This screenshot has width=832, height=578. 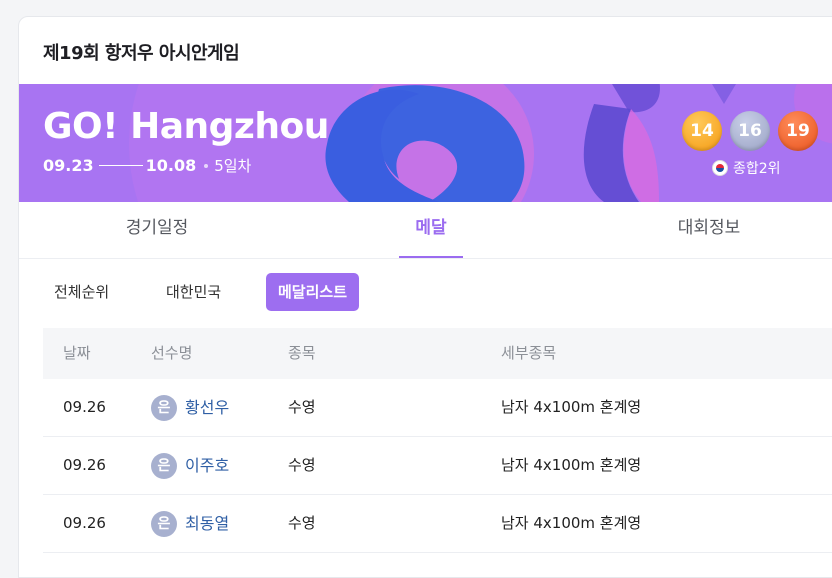 What do you see at coordinates (702, 131) in the screenshot?
I see `gold-medal-count: 14` at bounding box center [702, 131].